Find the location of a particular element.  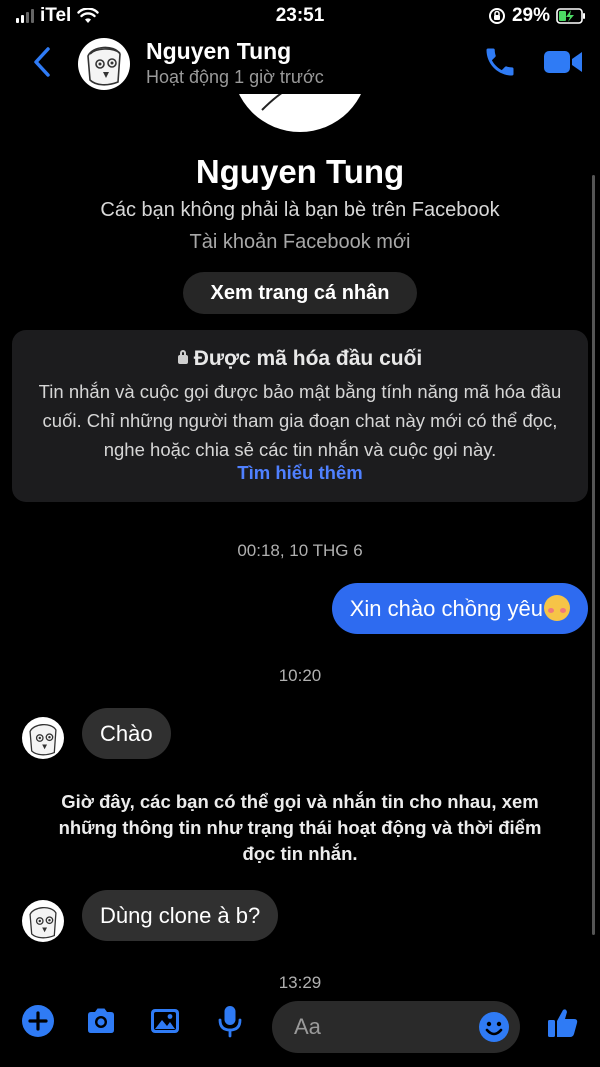

outgoing-message: Xin chào chồng yêu is located at coordinates (459, 608).